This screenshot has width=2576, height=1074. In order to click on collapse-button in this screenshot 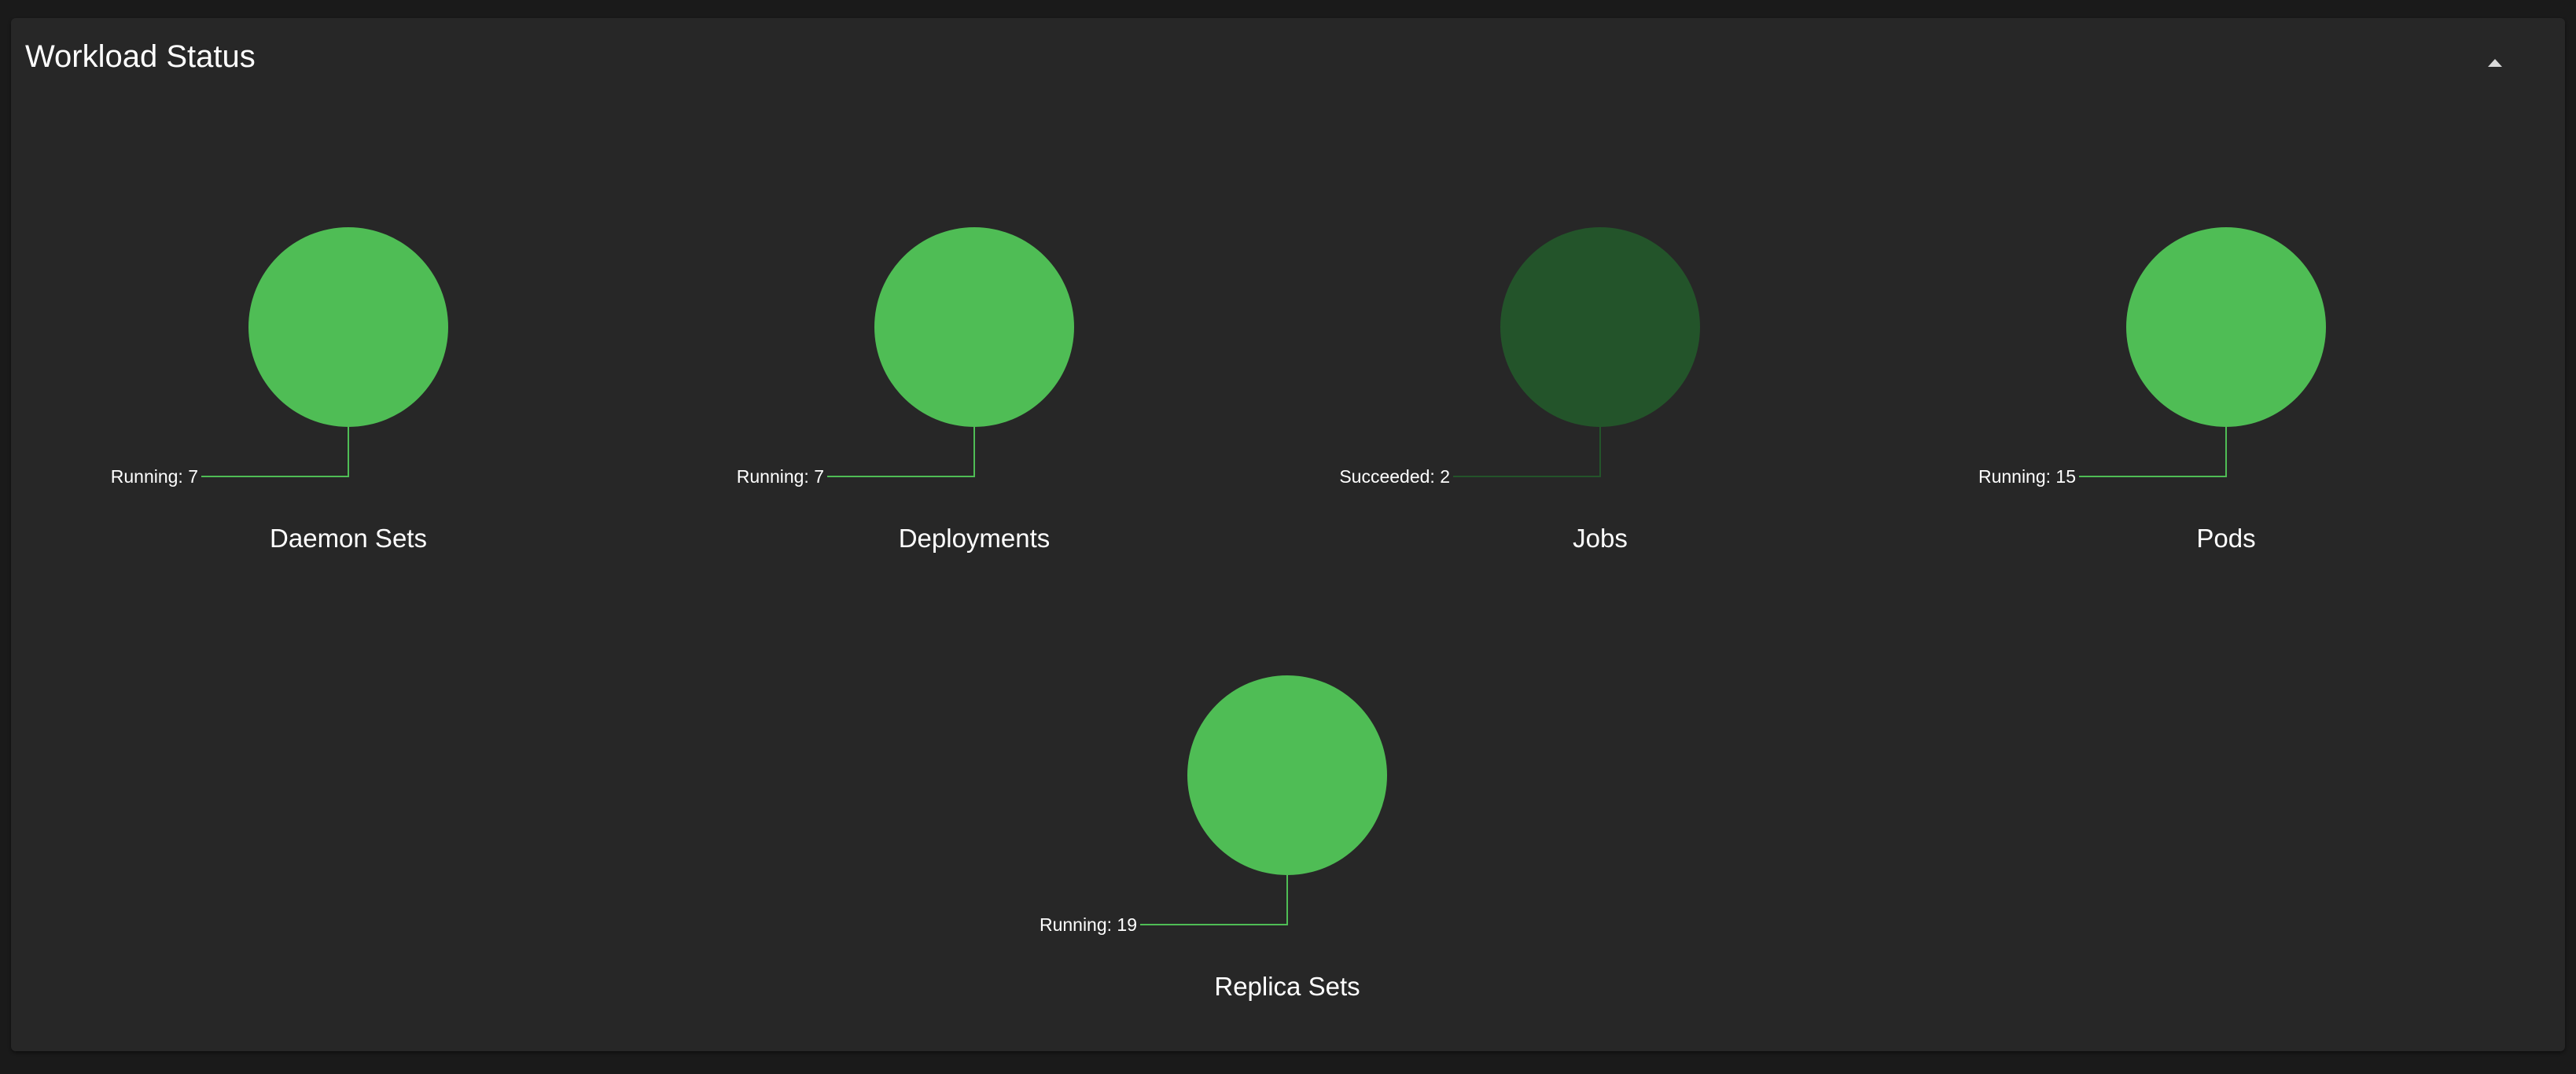, I will do `click(2495, 63)`.